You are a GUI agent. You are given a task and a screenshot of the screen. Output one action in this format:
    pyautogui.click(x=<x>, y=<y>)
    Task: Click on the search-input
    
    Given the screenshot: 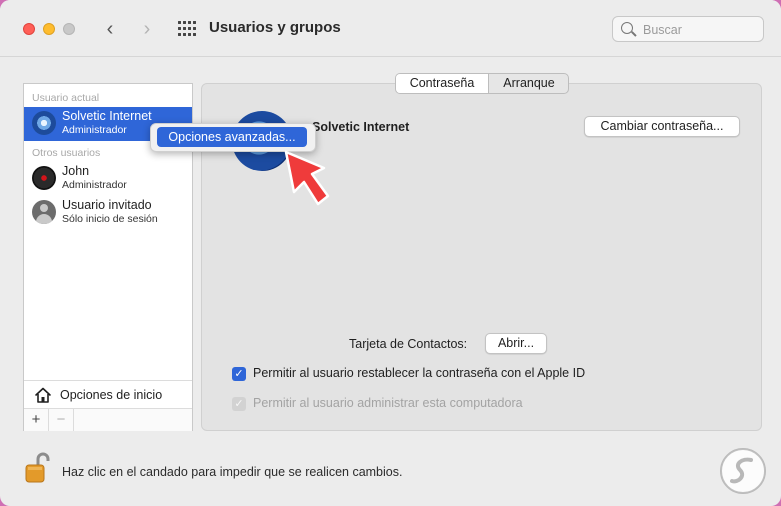 What is the action you would take?
    pyautogui.click(x=702, y=30)
    